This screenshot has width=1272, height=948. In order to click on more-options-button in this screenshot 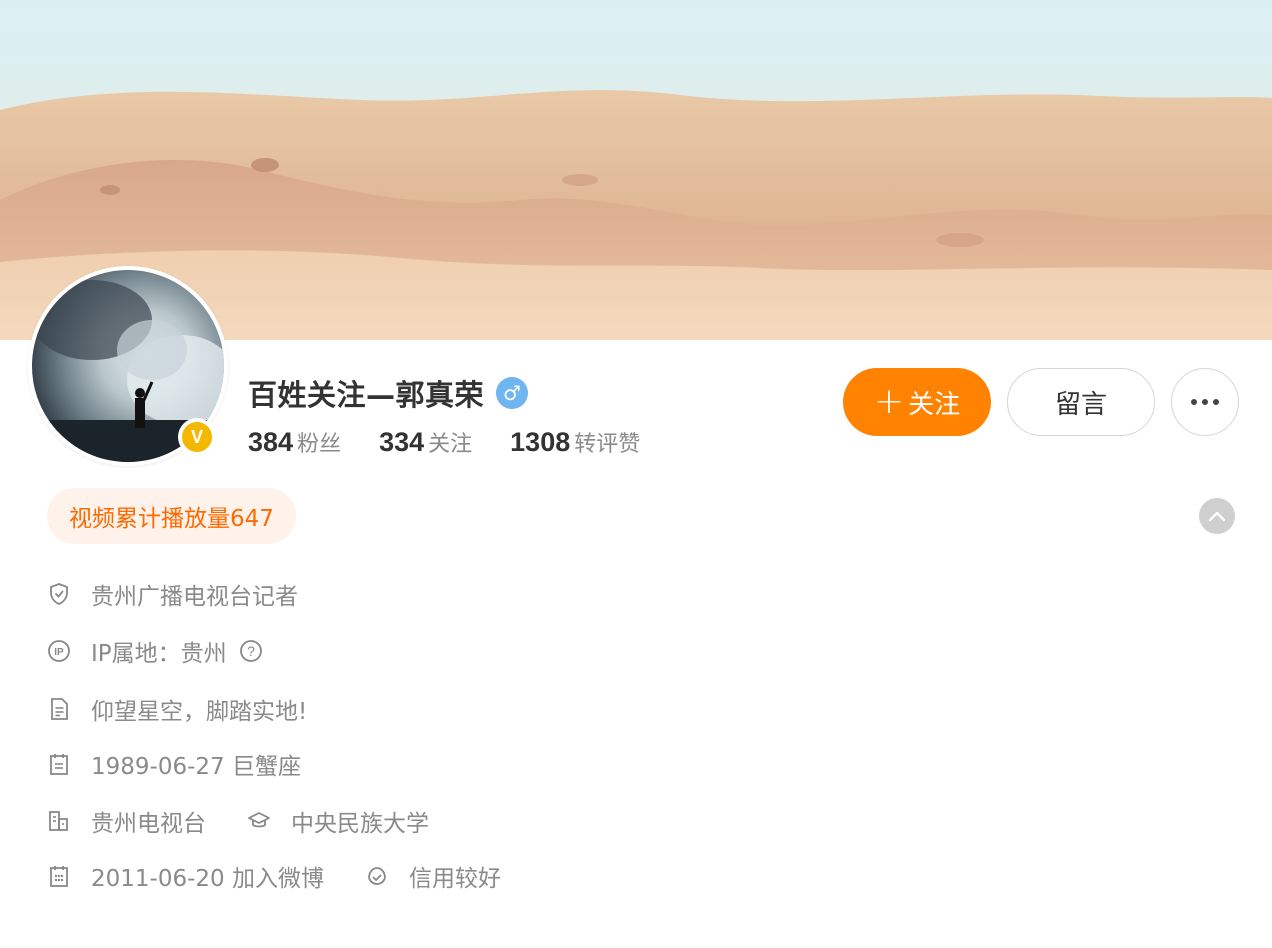, I will do `click(1205, 402)`.